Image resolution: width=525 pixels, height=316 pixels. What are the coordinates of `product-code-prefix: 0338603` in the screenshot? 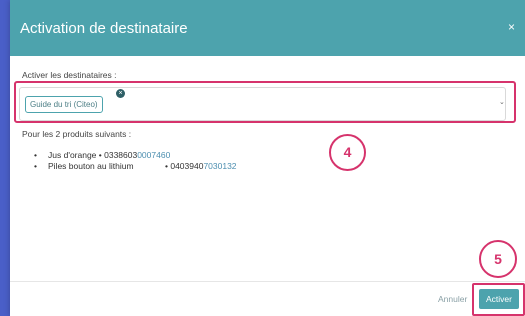 It's located at (121, 155).